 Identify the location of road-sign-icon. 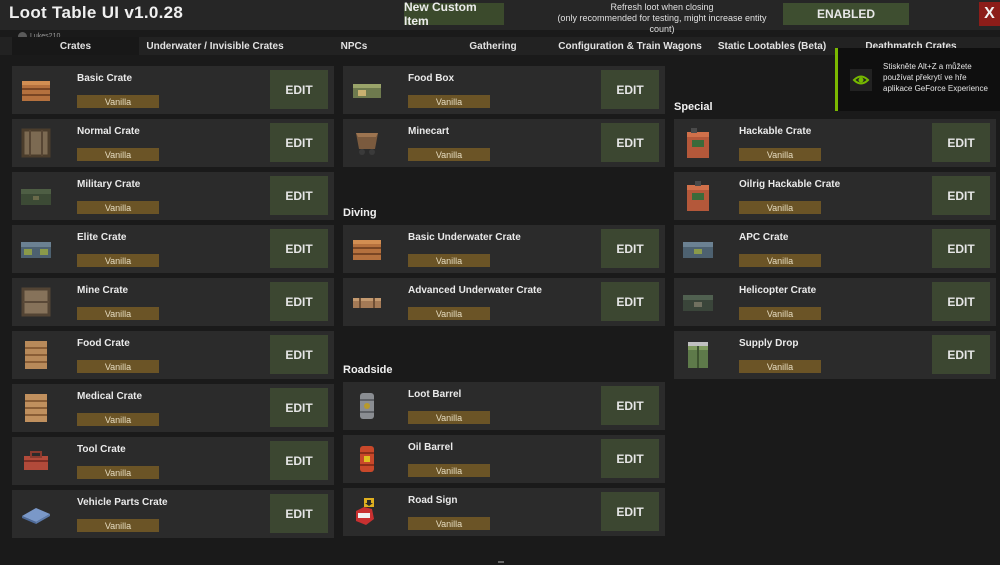
(367, 512).